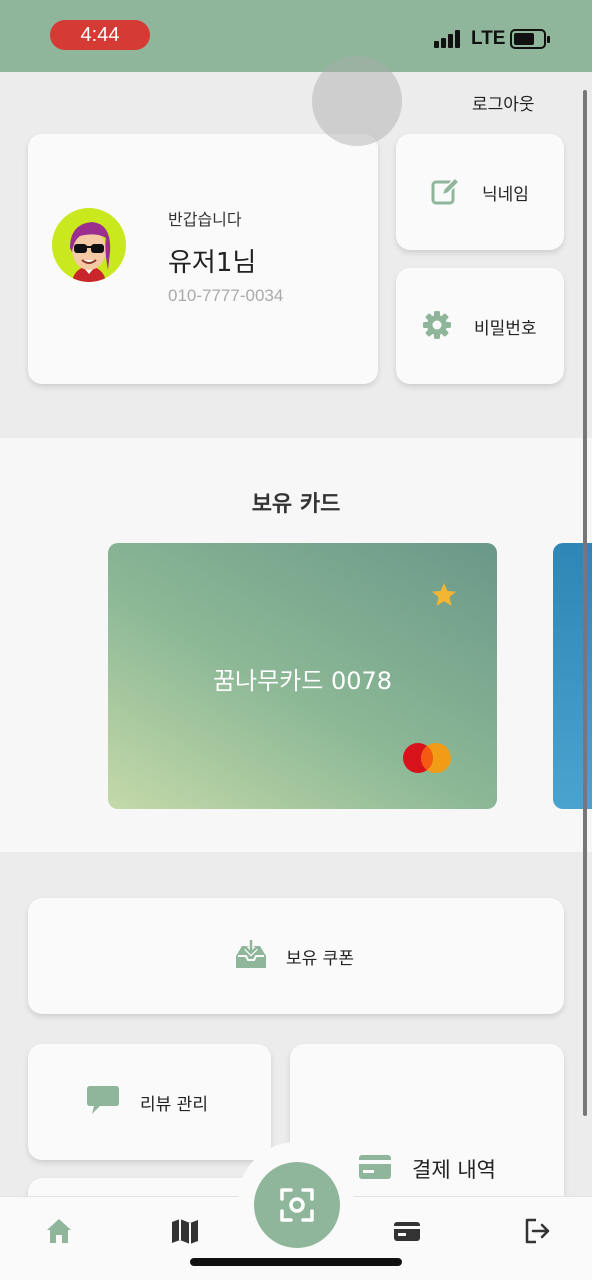 This screenshot has width=592, height=1280. Describe the element at coordinates (296, 1262) in the screenshot. I see `home-indicator` at that location.